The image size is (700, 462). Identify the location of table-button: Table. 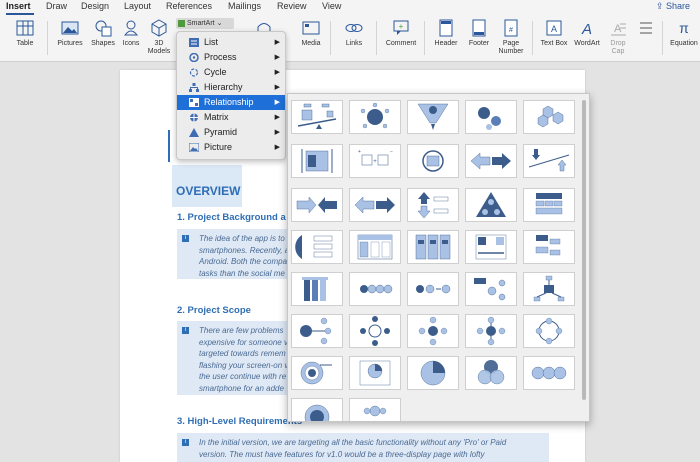
(25, 33).